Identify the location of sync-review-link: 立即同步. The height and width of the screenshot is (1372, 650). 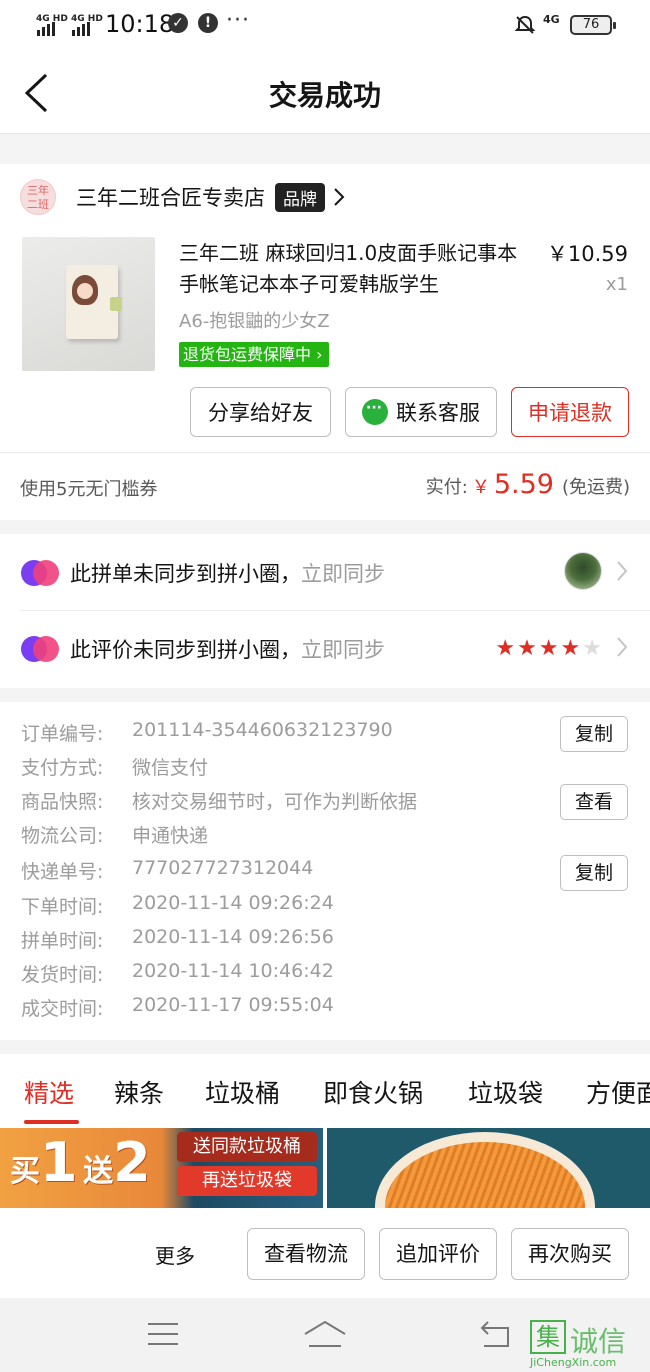
(343, 650).